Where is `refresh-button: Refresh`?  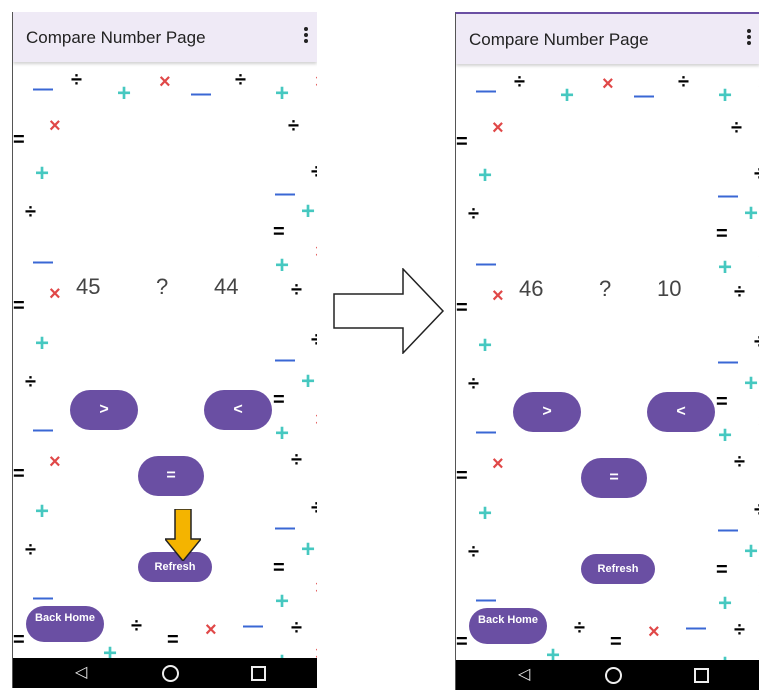
refresh-button: Refresh is located at coordinates (618, 569).